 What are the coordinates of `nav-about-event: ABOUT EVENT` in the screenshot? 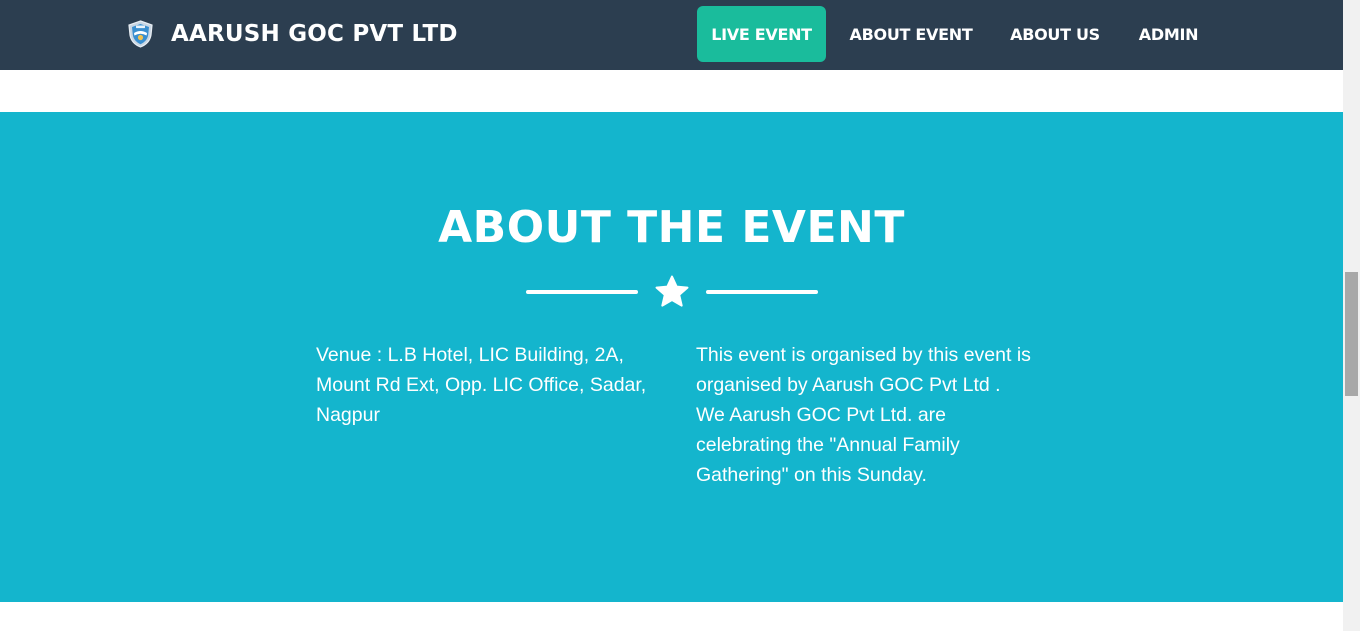 It's located at (911, 34).